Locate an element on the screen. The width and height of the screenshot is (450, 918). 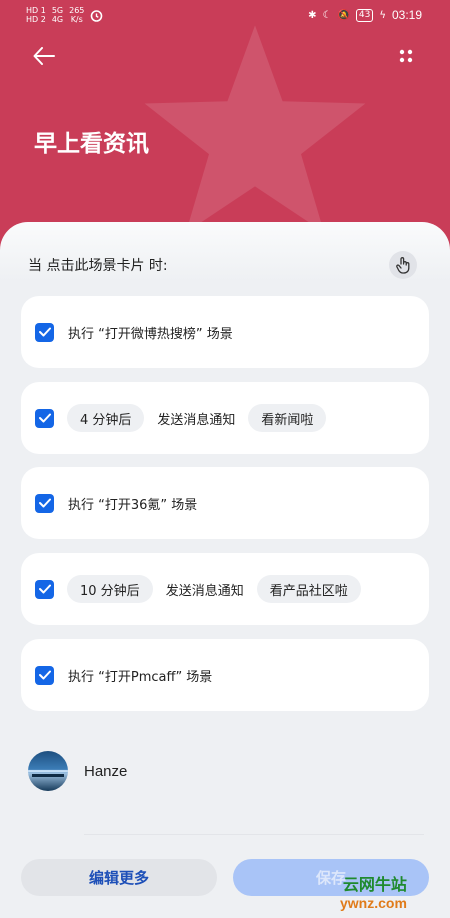
bluetooth-icon: ✱ is located at coordinates (312, 15).